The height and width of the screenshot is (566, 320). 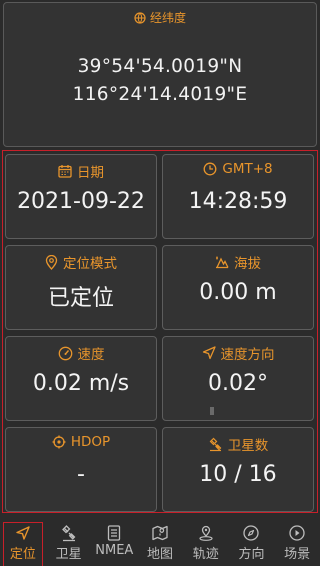 What do you see at coordinates (205, 554) in the screenshot?
I see `nav-label-track: 轨迹` at bounding box center [205, 554].